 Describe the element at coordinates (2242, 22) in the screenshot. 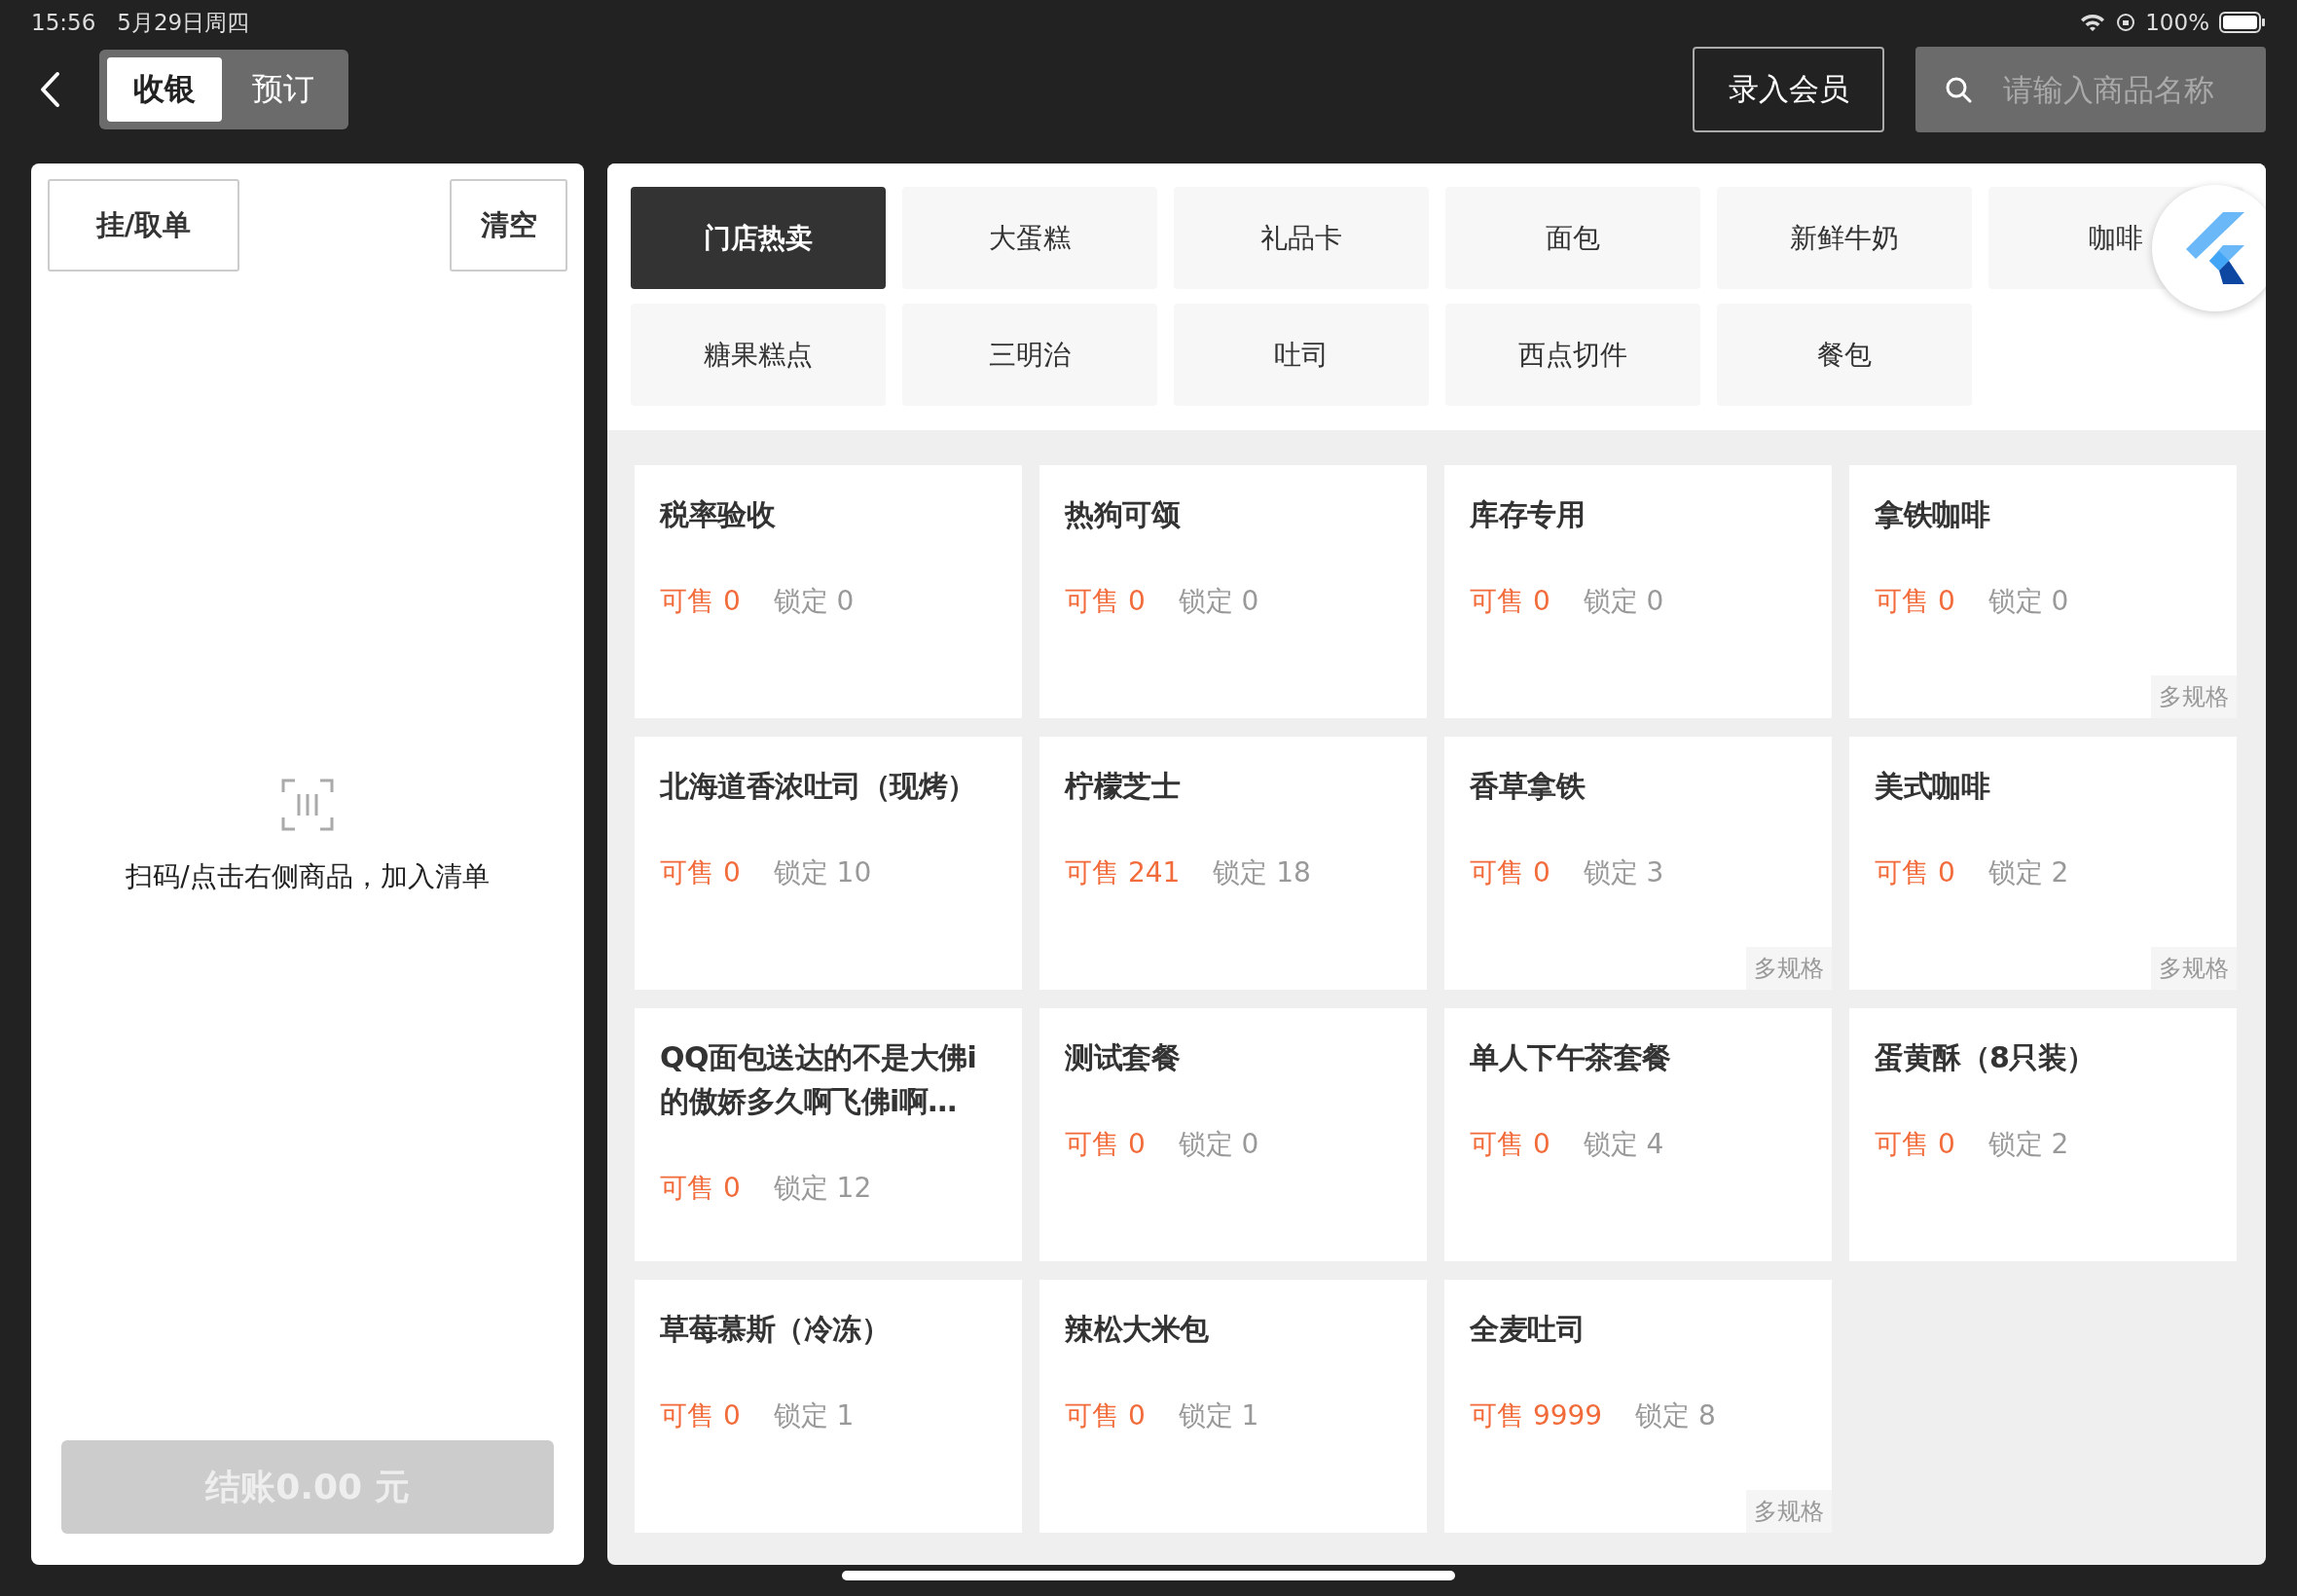

I see `battery-icon` at that location.